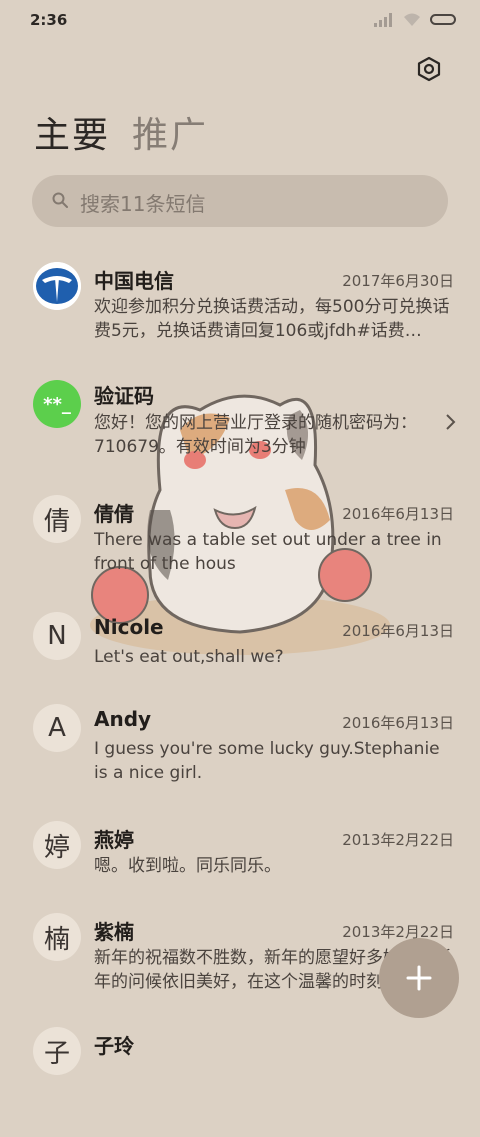  What do you see at coordinates (57, 404) in the screenshot?
I see `verification-avatar: **_` at bounding box center [57, 404].